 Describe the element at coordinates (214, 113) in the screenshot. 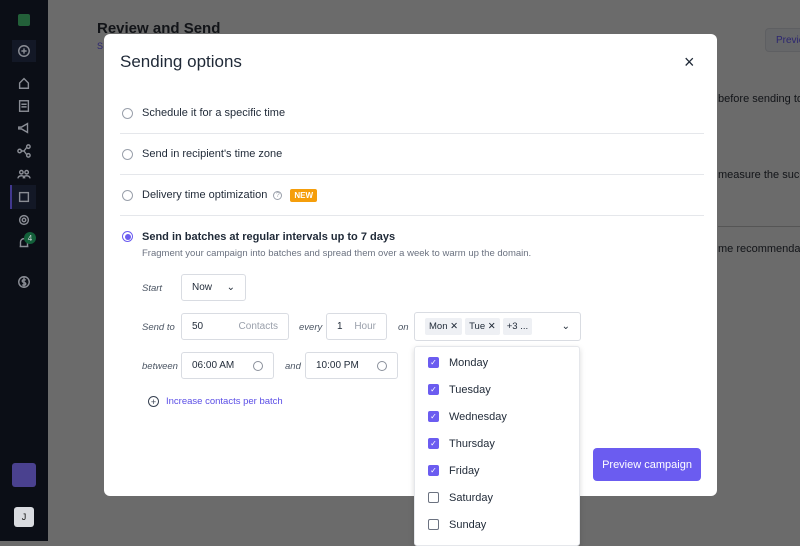

I see `option-label: Schedule it for a specific time` at that location.